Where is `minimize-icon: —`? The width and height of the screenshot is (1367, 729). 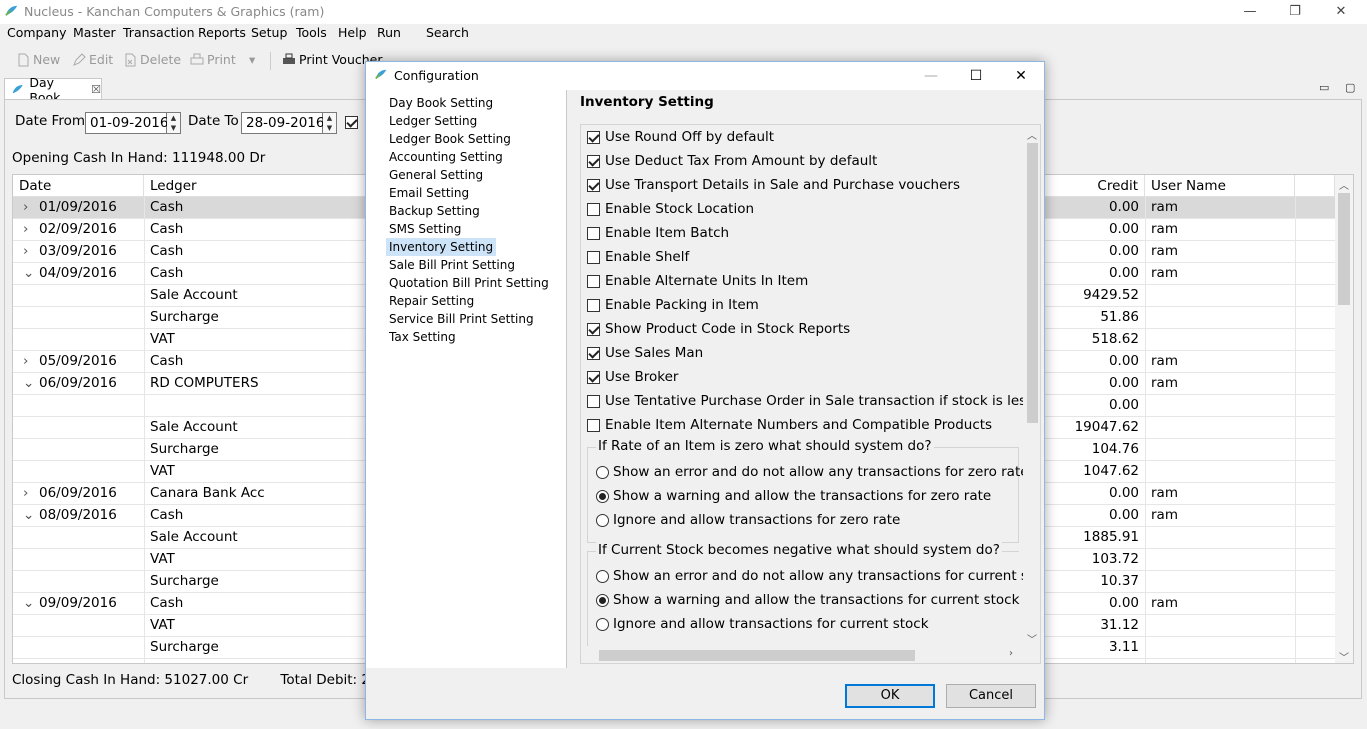 minimize-icon: — is located at coordinates (1250, 12).